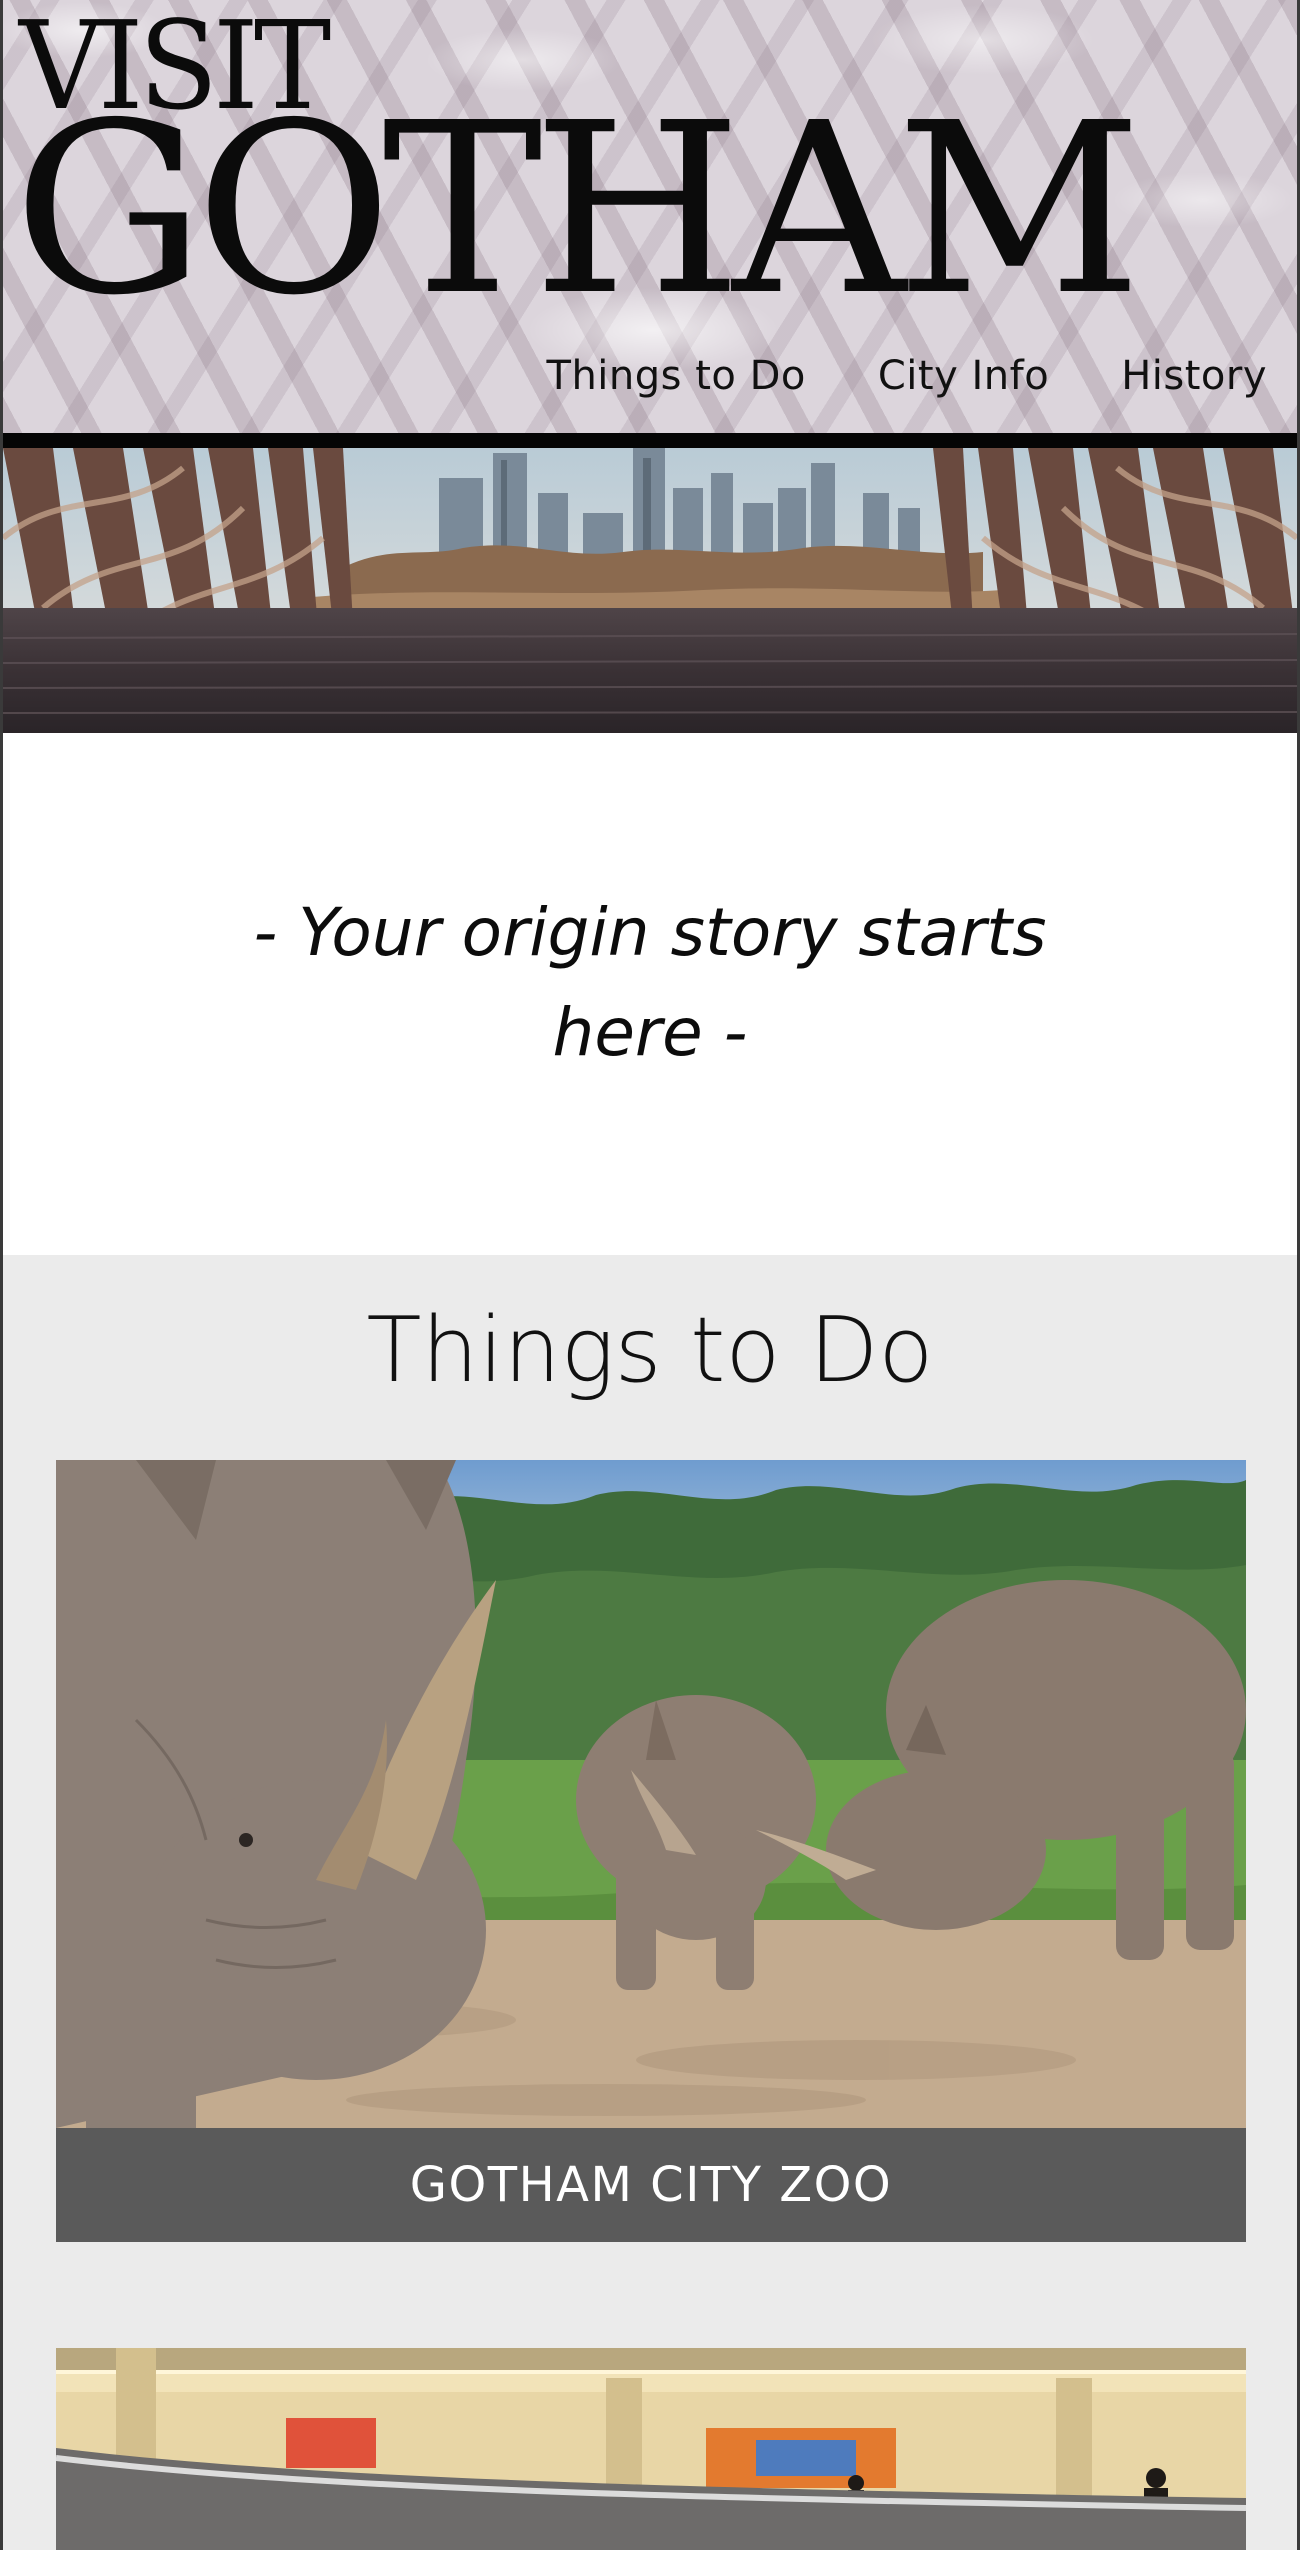  I want to click on things-to-do-heading: Things to Do, so click(650, 1350).